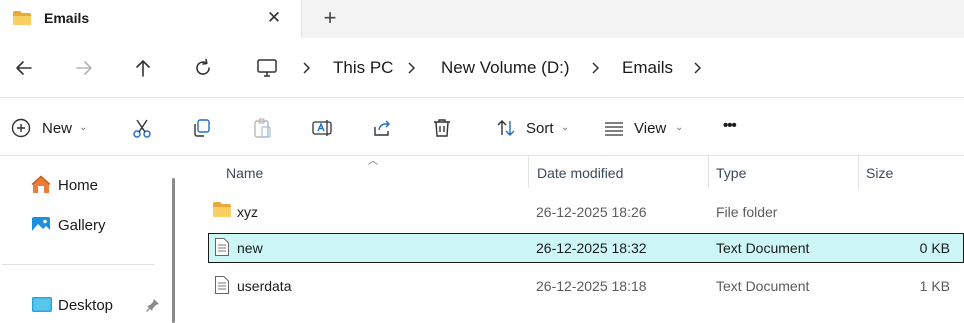 The width and height of the screenshot is (964, 323). I want to click on file-name: new, so click(250, 248).